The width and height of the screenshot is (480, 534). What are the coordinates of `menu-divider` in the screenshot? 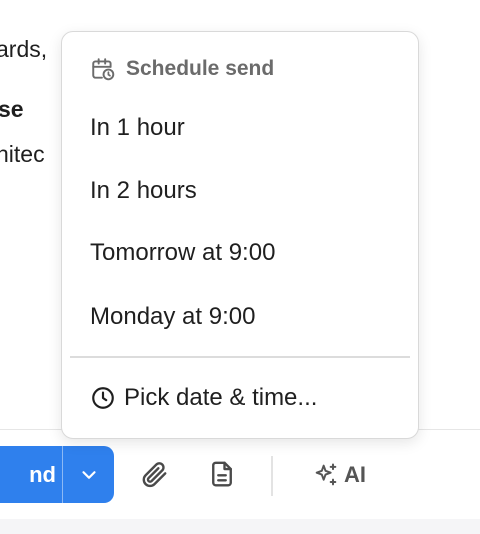 It's located at (240, 357).